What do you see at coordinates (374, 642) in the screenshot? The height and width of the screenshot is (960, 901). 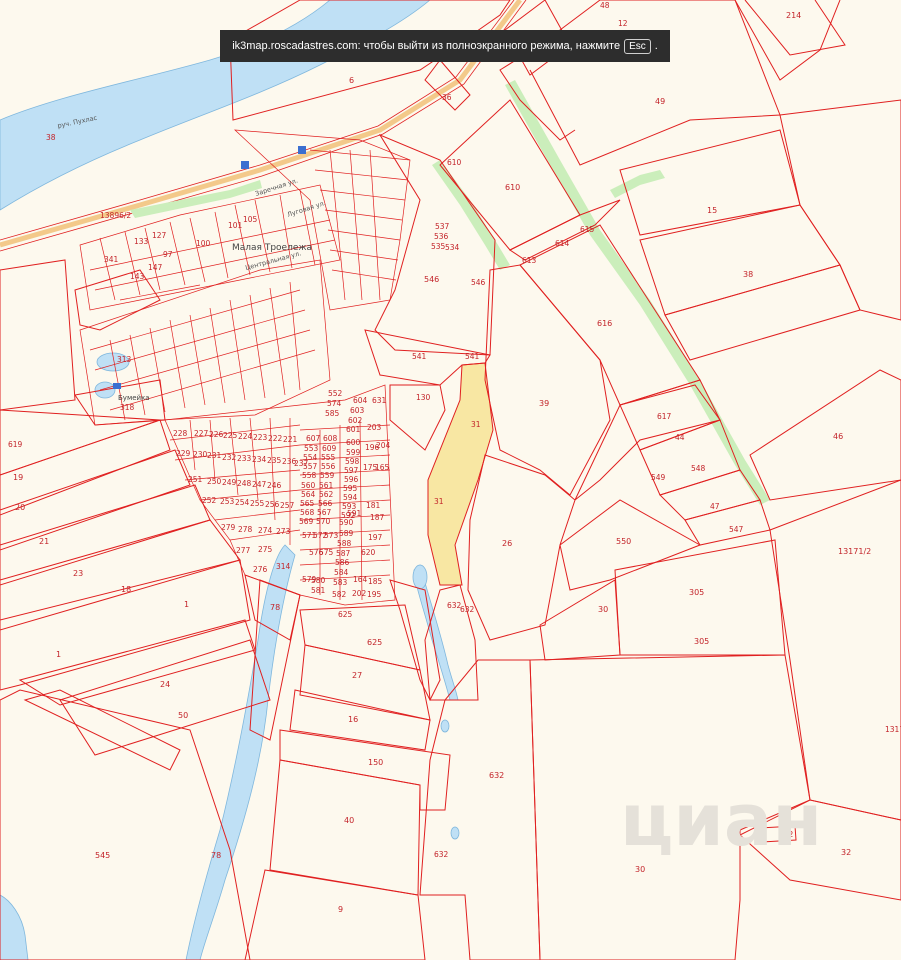 I see `parcel-label: 625` at bounding box center [374, 642].